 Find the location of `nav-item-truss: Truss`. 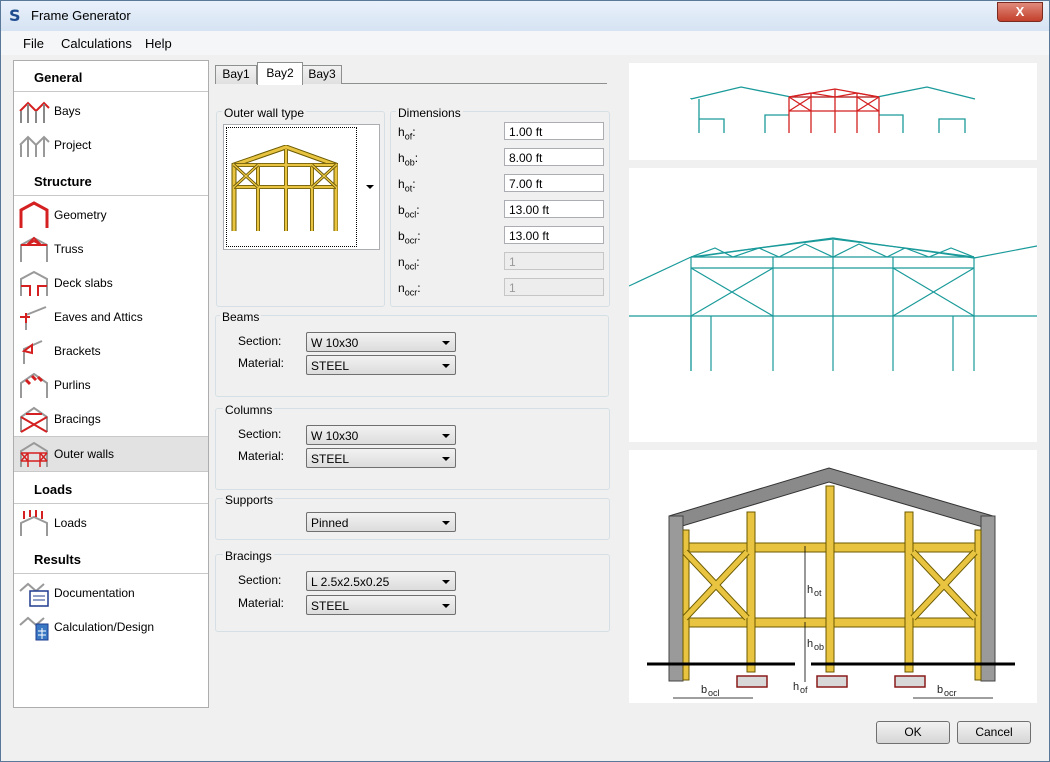

nav-item-truss: Truss is located at coordinates (111, 249).